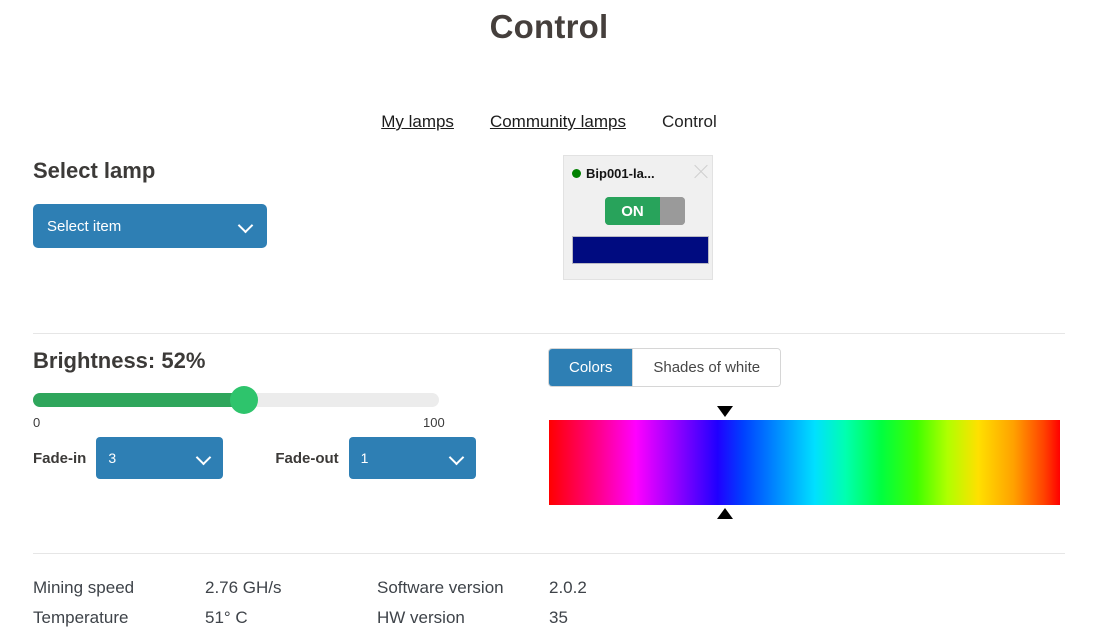 The image size is (1098, 643). I want to click on select-lamp-heading: Select lamp, so click(94, 170).